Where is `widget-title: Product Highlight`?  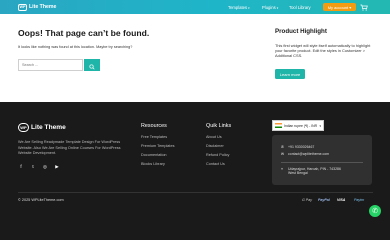 widget-title: Product Highlight is located at coordinates (301, 31).